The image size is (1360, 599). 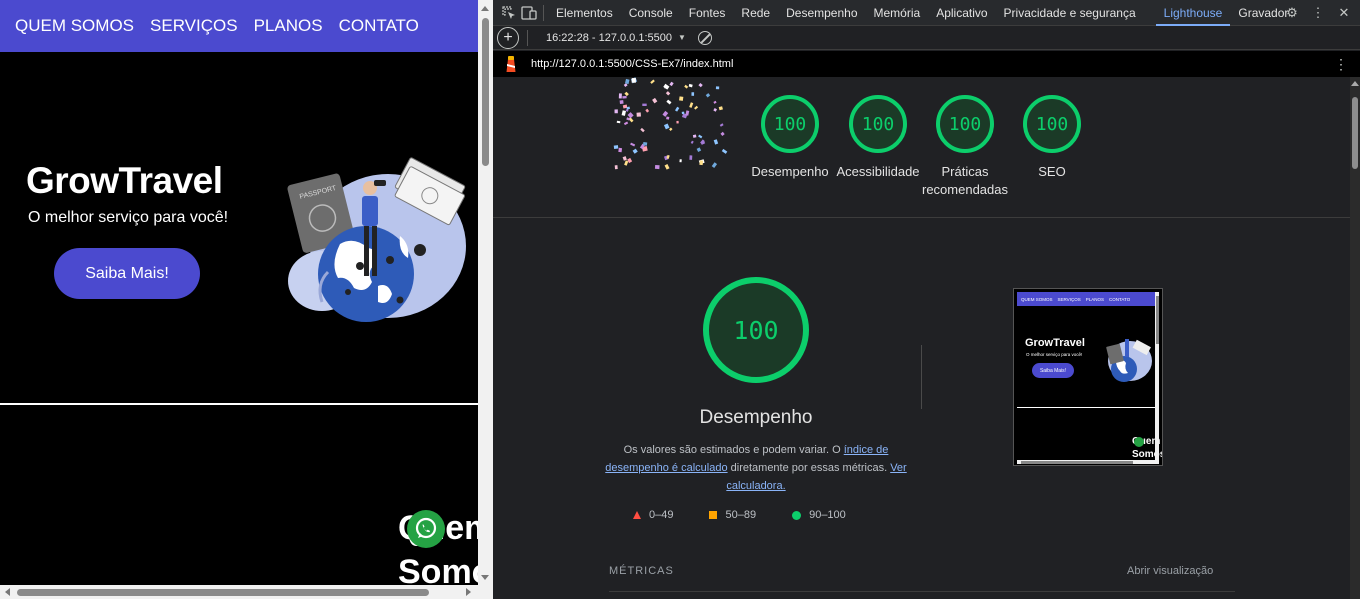 What do you see at coordinates (1344, 13) in the screenshot?
I see `close-devtools-icon: ✕` at bounding box center [1344, 13].